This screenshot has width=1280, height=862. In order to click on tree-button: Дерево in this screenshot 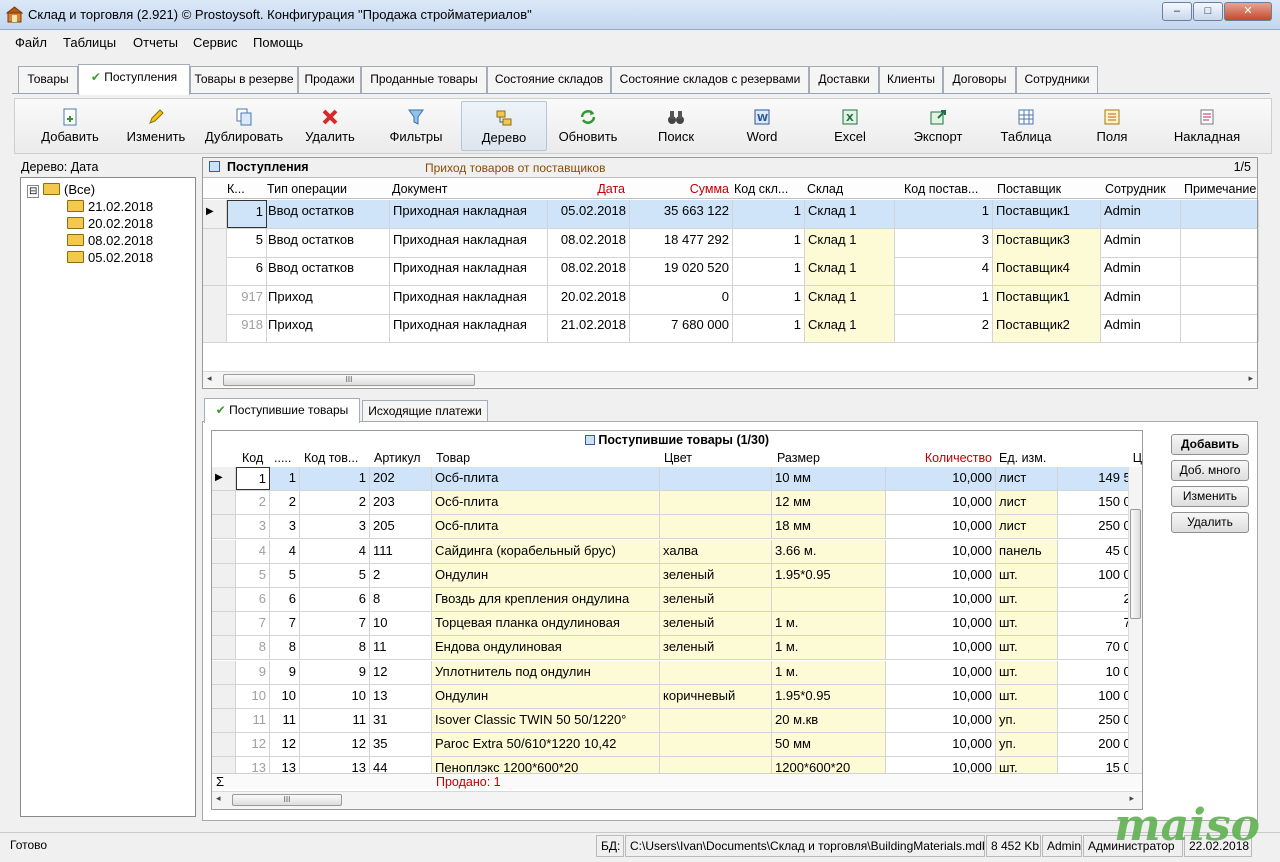, I will do `click(504, 126)`.